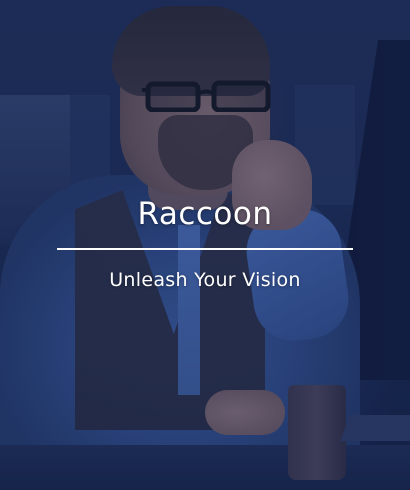 Image resolution: width=410 pixels, height=490 pixels. I want to click on hero-tagline: Unleash Your Vision, so click(205, 280).